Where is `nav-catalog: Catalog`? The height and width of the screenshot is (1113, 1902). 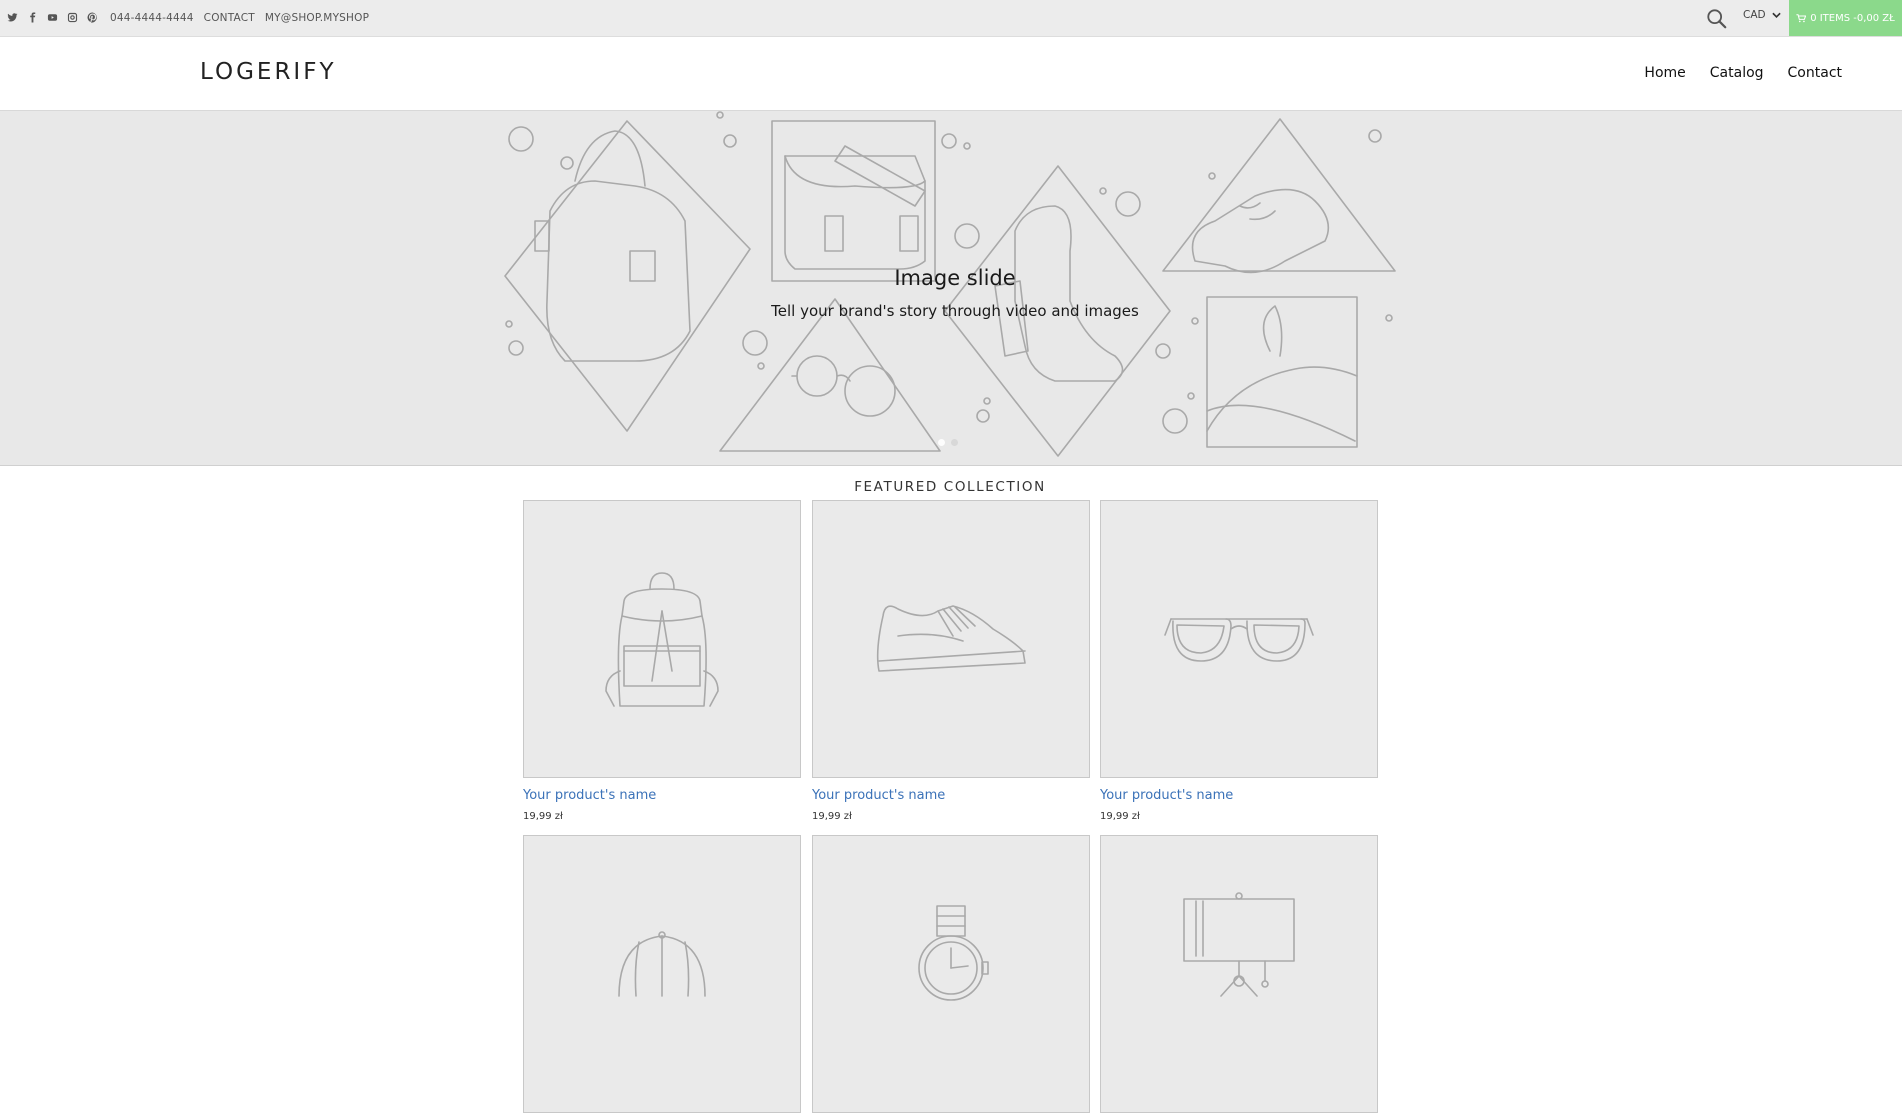
nav-catalog: Catalog is located at coordinates (1737, 73).